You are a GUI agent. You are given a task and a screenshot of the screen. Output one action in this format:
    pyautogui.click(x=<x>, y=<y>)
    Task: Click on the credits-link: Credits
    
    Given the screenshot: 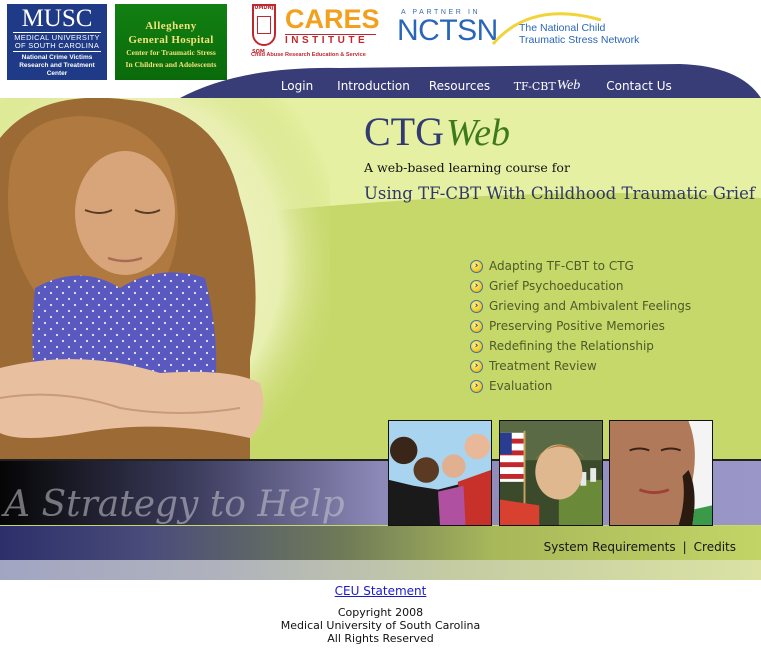 What is the action you would take?
    pyautogui.click(x=715, y=547)
    